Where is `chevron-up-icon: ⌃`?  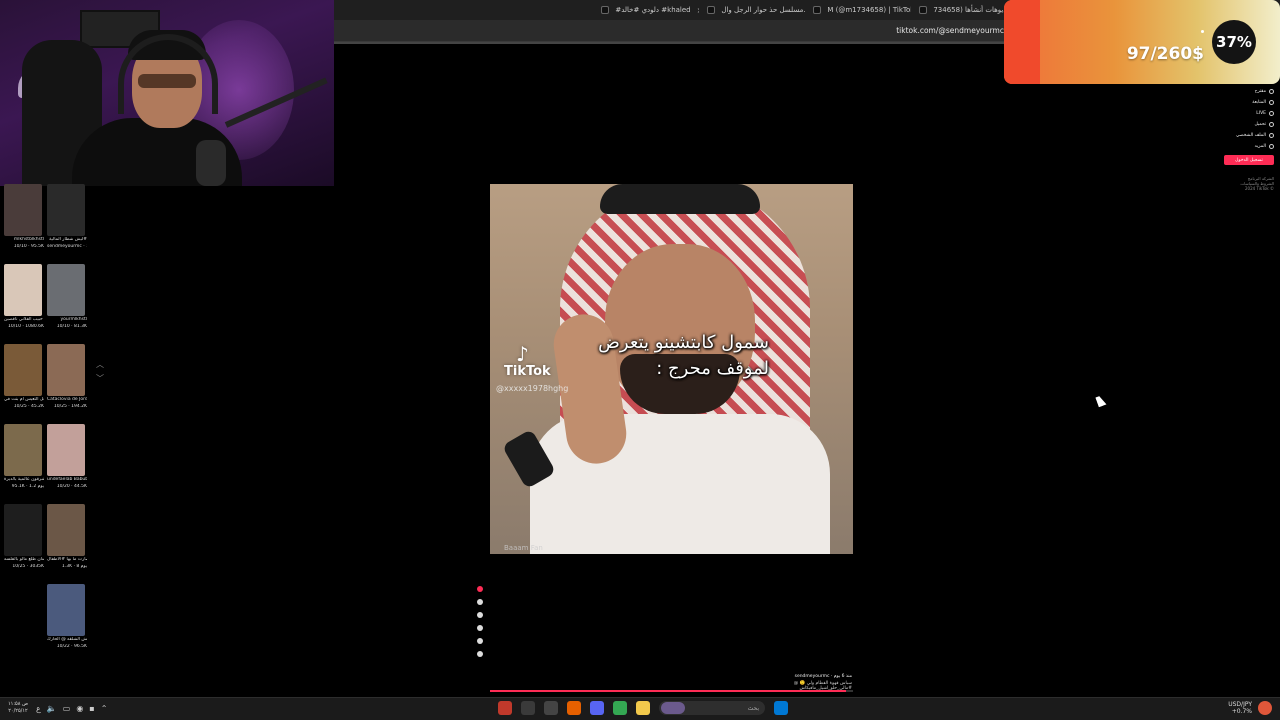
chevron-up-icon: ⌃ is located at coordinates (104, 708).